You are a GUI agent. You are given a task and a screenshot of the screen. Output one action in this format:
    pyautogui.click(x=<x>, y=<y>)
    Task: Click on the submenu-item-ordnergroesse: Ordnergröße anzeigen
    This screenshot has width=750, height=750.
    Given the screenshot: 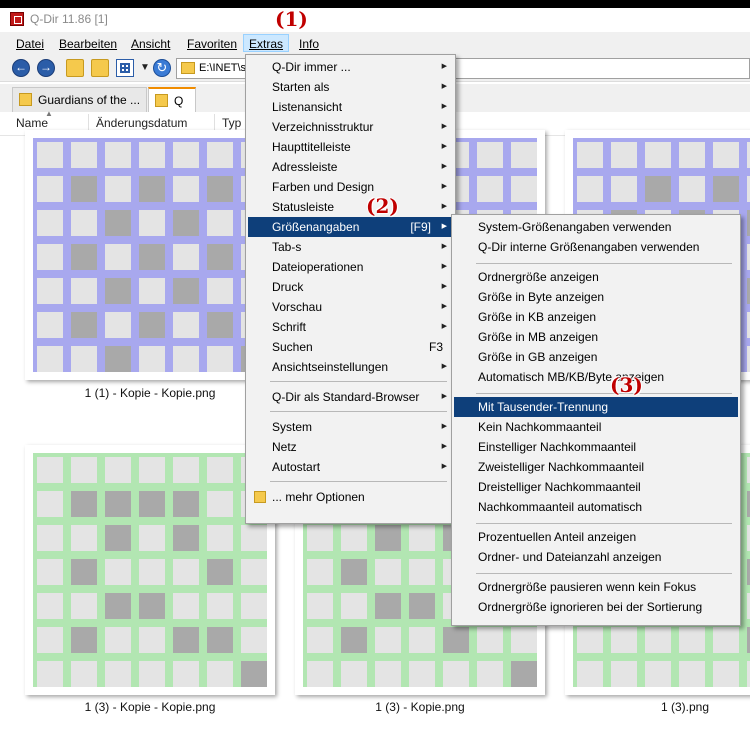 What is the action you would take?
    pyautogui.click(x=596, y=277)
    